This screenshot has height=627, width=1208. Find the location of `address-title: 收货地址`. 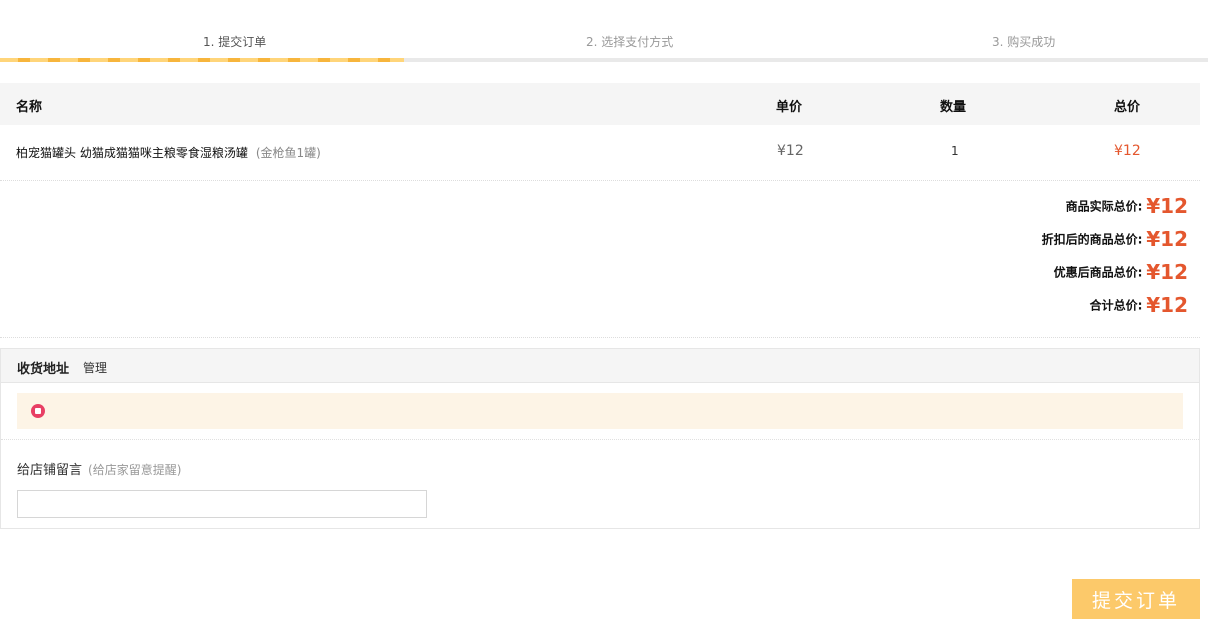

address-title: 收货地址 is located at coordinates (43, 369).